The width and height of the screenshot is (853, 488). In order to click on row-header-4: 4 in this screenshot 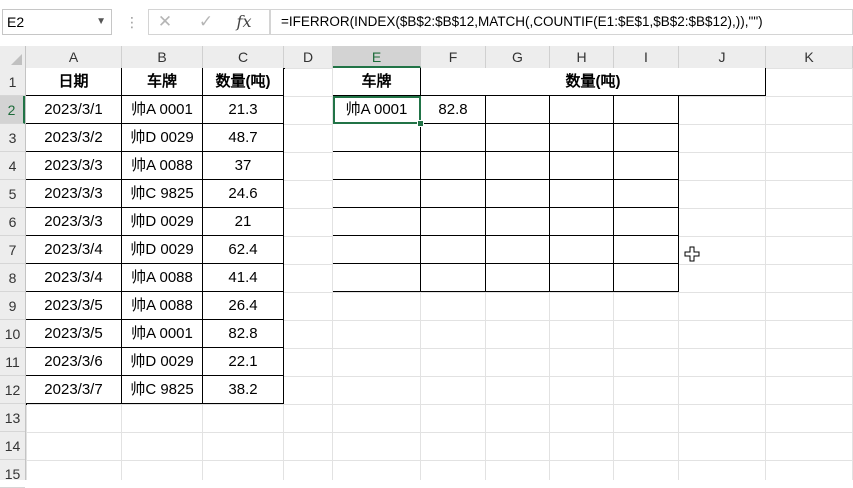, I will do `click(12, 166)`.